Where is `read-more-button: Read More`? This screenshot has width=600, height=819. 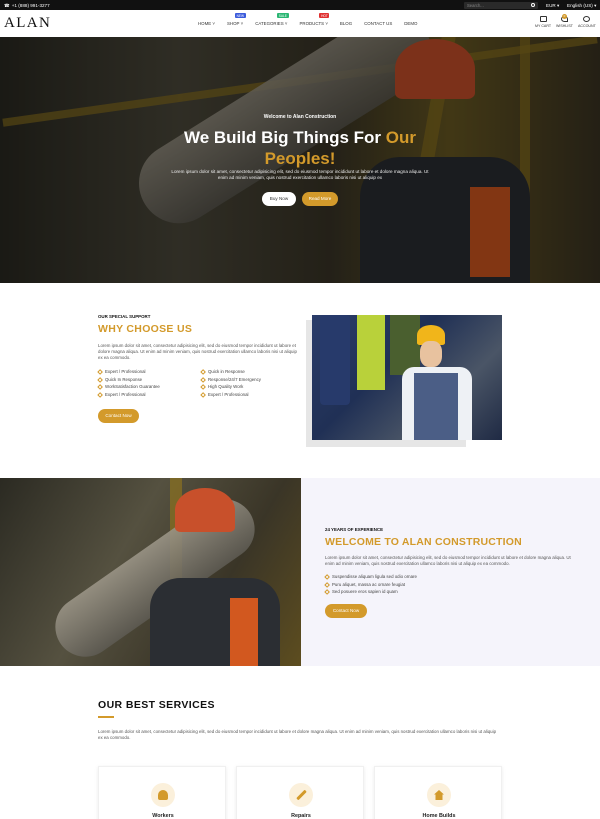
read-more-button: Read More is located at coordinates (320, 199).